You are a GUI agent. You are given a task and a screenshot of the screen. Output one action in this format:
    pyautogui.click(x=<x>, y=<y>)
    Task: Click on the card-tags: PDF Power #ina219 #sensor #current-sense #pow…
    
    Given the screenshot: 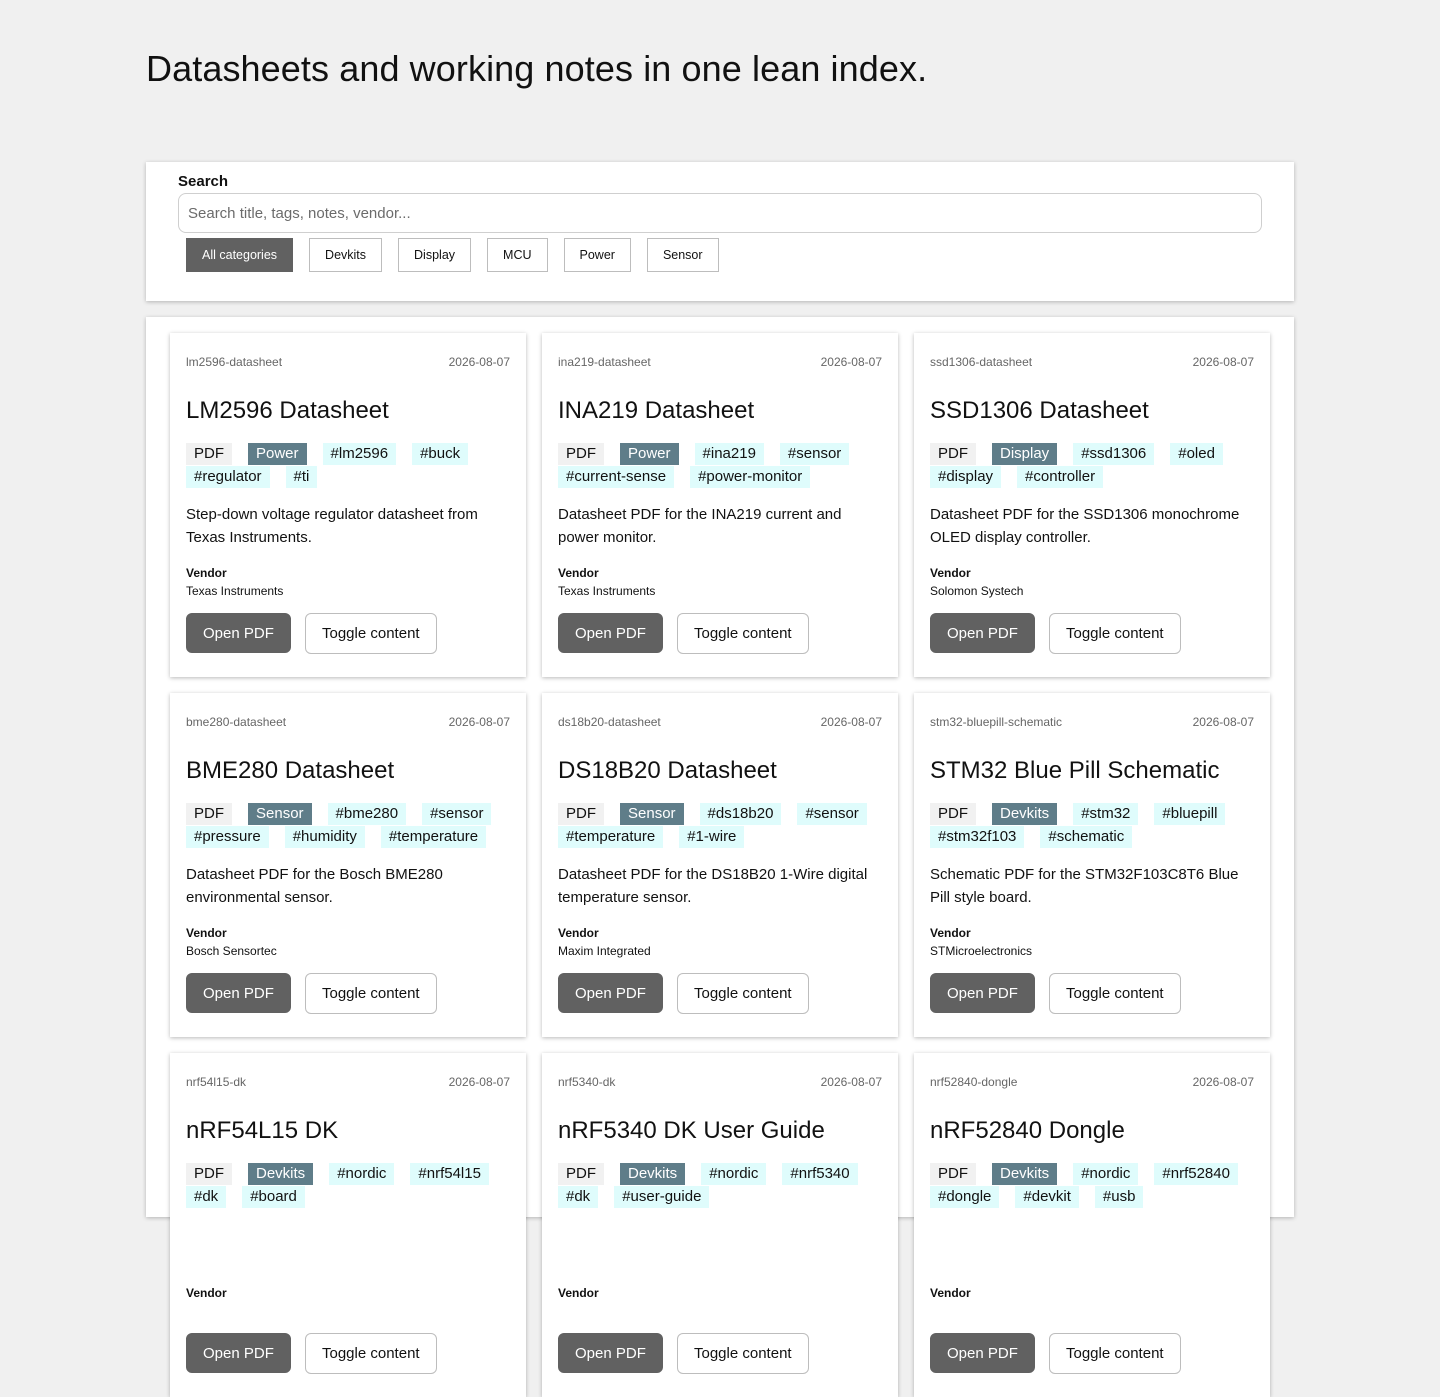 What is the action you would take?
    pyautogui.click(x=723, y=465)
    